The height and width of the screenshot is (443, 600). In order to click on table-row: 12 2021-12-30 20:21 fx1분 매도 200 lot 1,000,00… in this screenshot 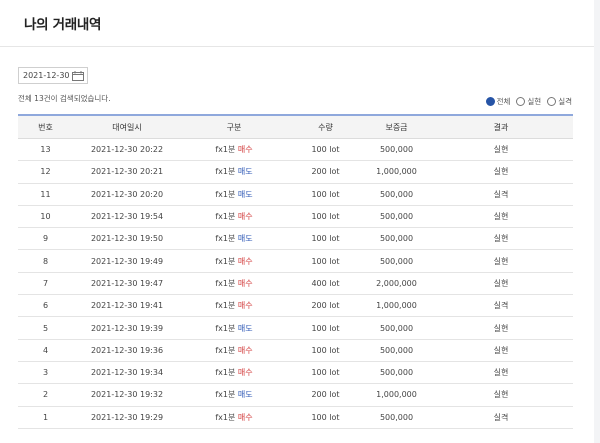, I will do `click(295, 172)`.